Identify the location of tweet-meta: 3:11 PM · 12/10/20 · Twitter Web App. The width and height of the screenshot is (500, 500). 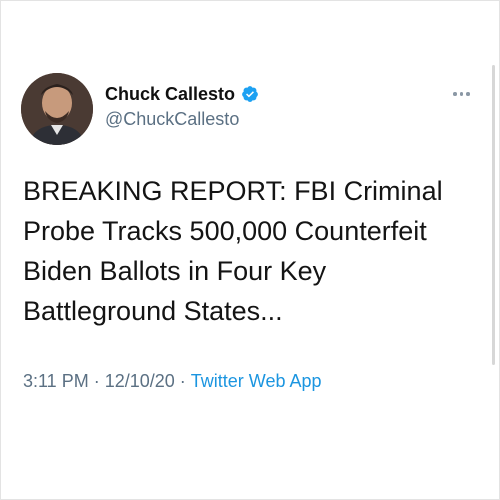
(172, 381).